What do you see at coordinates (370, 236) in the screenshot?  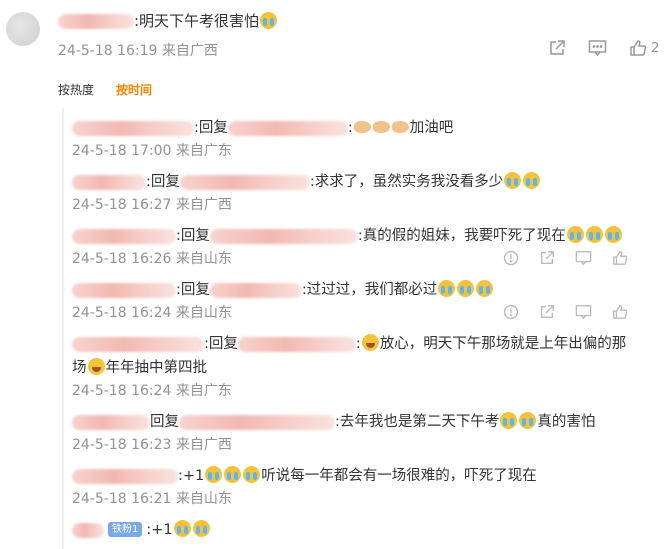 I see `reply-text: :回复:真的假的姐妹，我要吓死了现在` at bounding box center [370, 236].